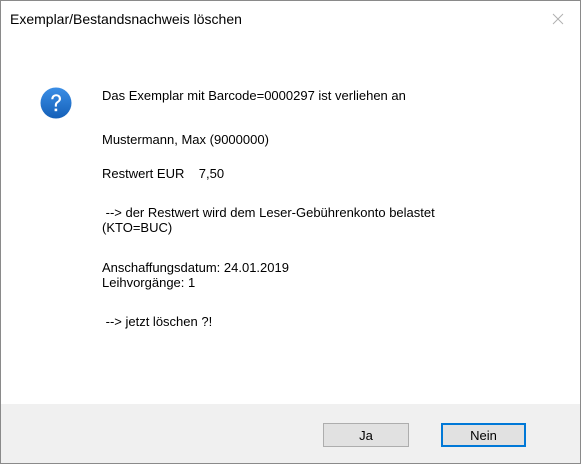 The width and height of the screenshot is (581, 464). I want to click on message-line-purchase-date: Anschaffungsdatum: 24.01.2019, so click(195, 267).